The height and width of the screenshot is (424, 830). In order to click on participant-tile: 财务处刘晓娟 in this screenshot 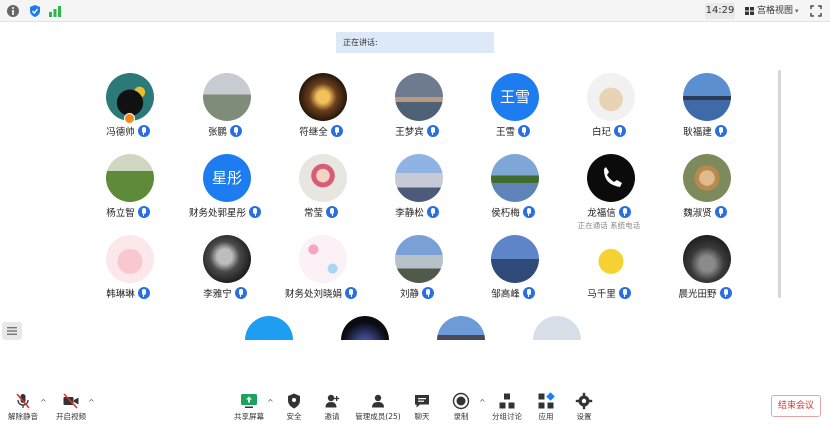, I will do `click(321, 276)`.